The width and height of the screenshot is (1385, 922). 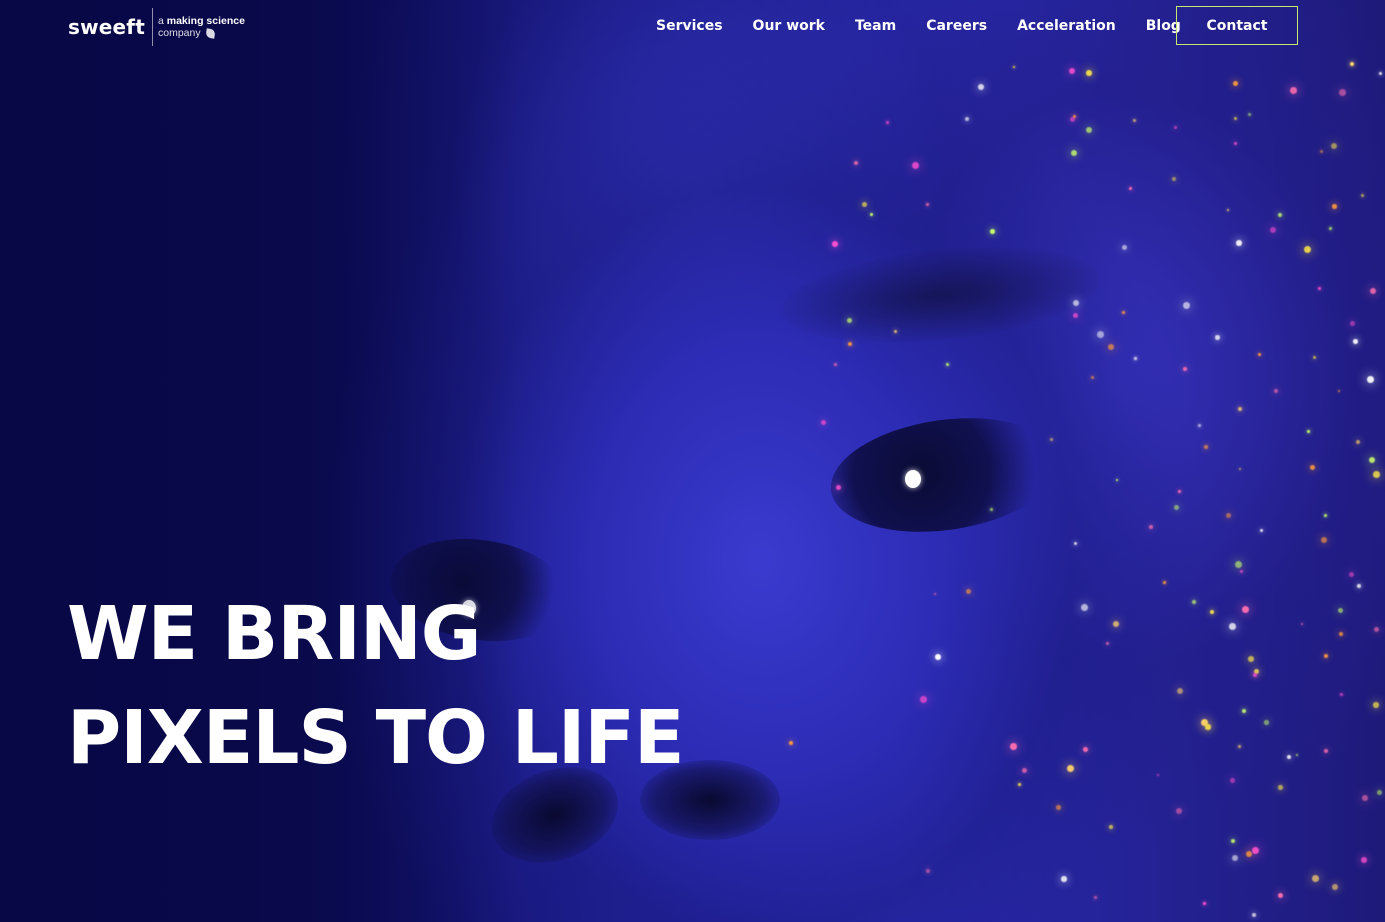 I want to click on logo-wordmark: sweeft, so click(x=106, y=27).